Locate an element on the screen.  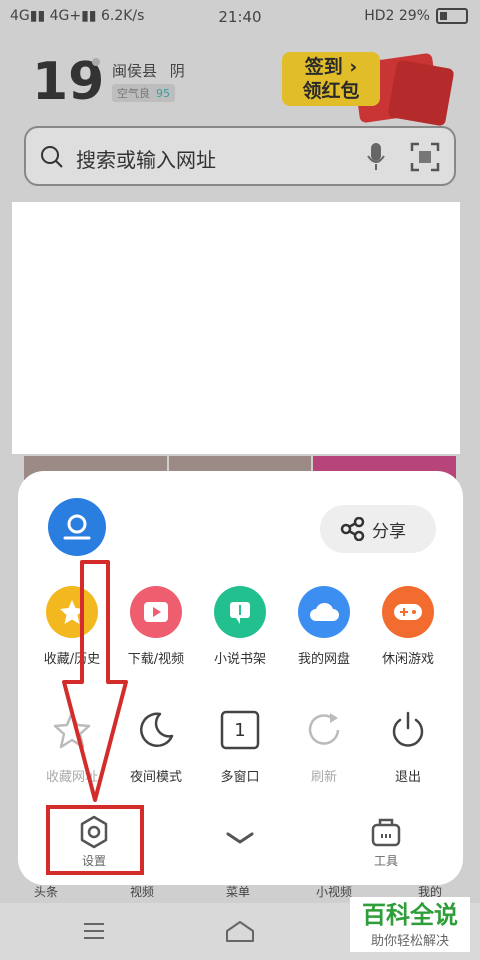
menu-novel-bookshelf: 小说书架 is located at coordinates (240, 626).